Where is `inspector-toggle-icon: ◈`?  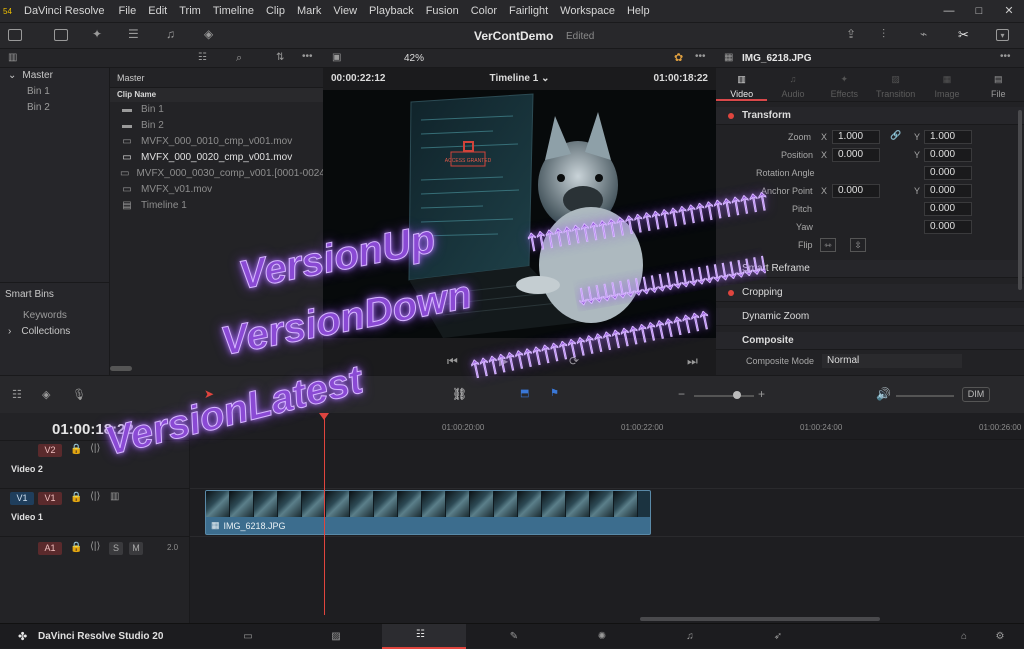
inspector-toggle-icon: ◈ is located at coordinates (208, 34).